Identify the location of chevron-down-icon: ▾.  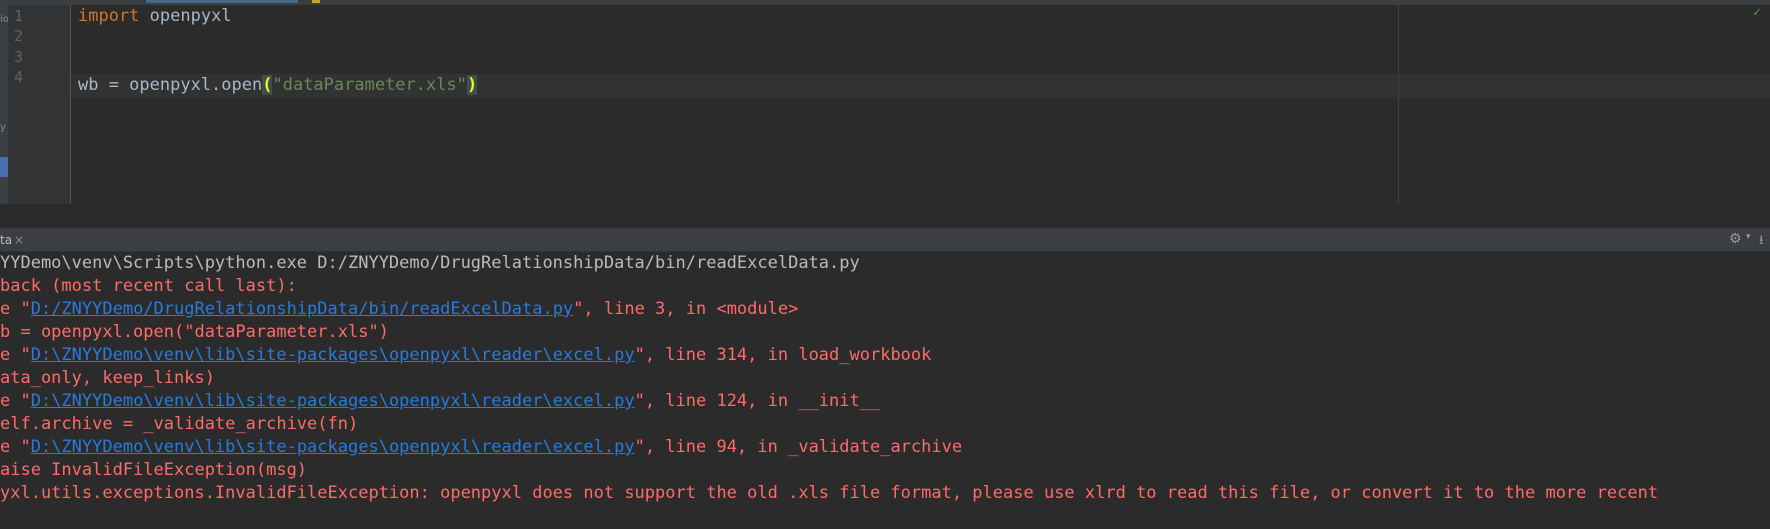
(1748, 237).